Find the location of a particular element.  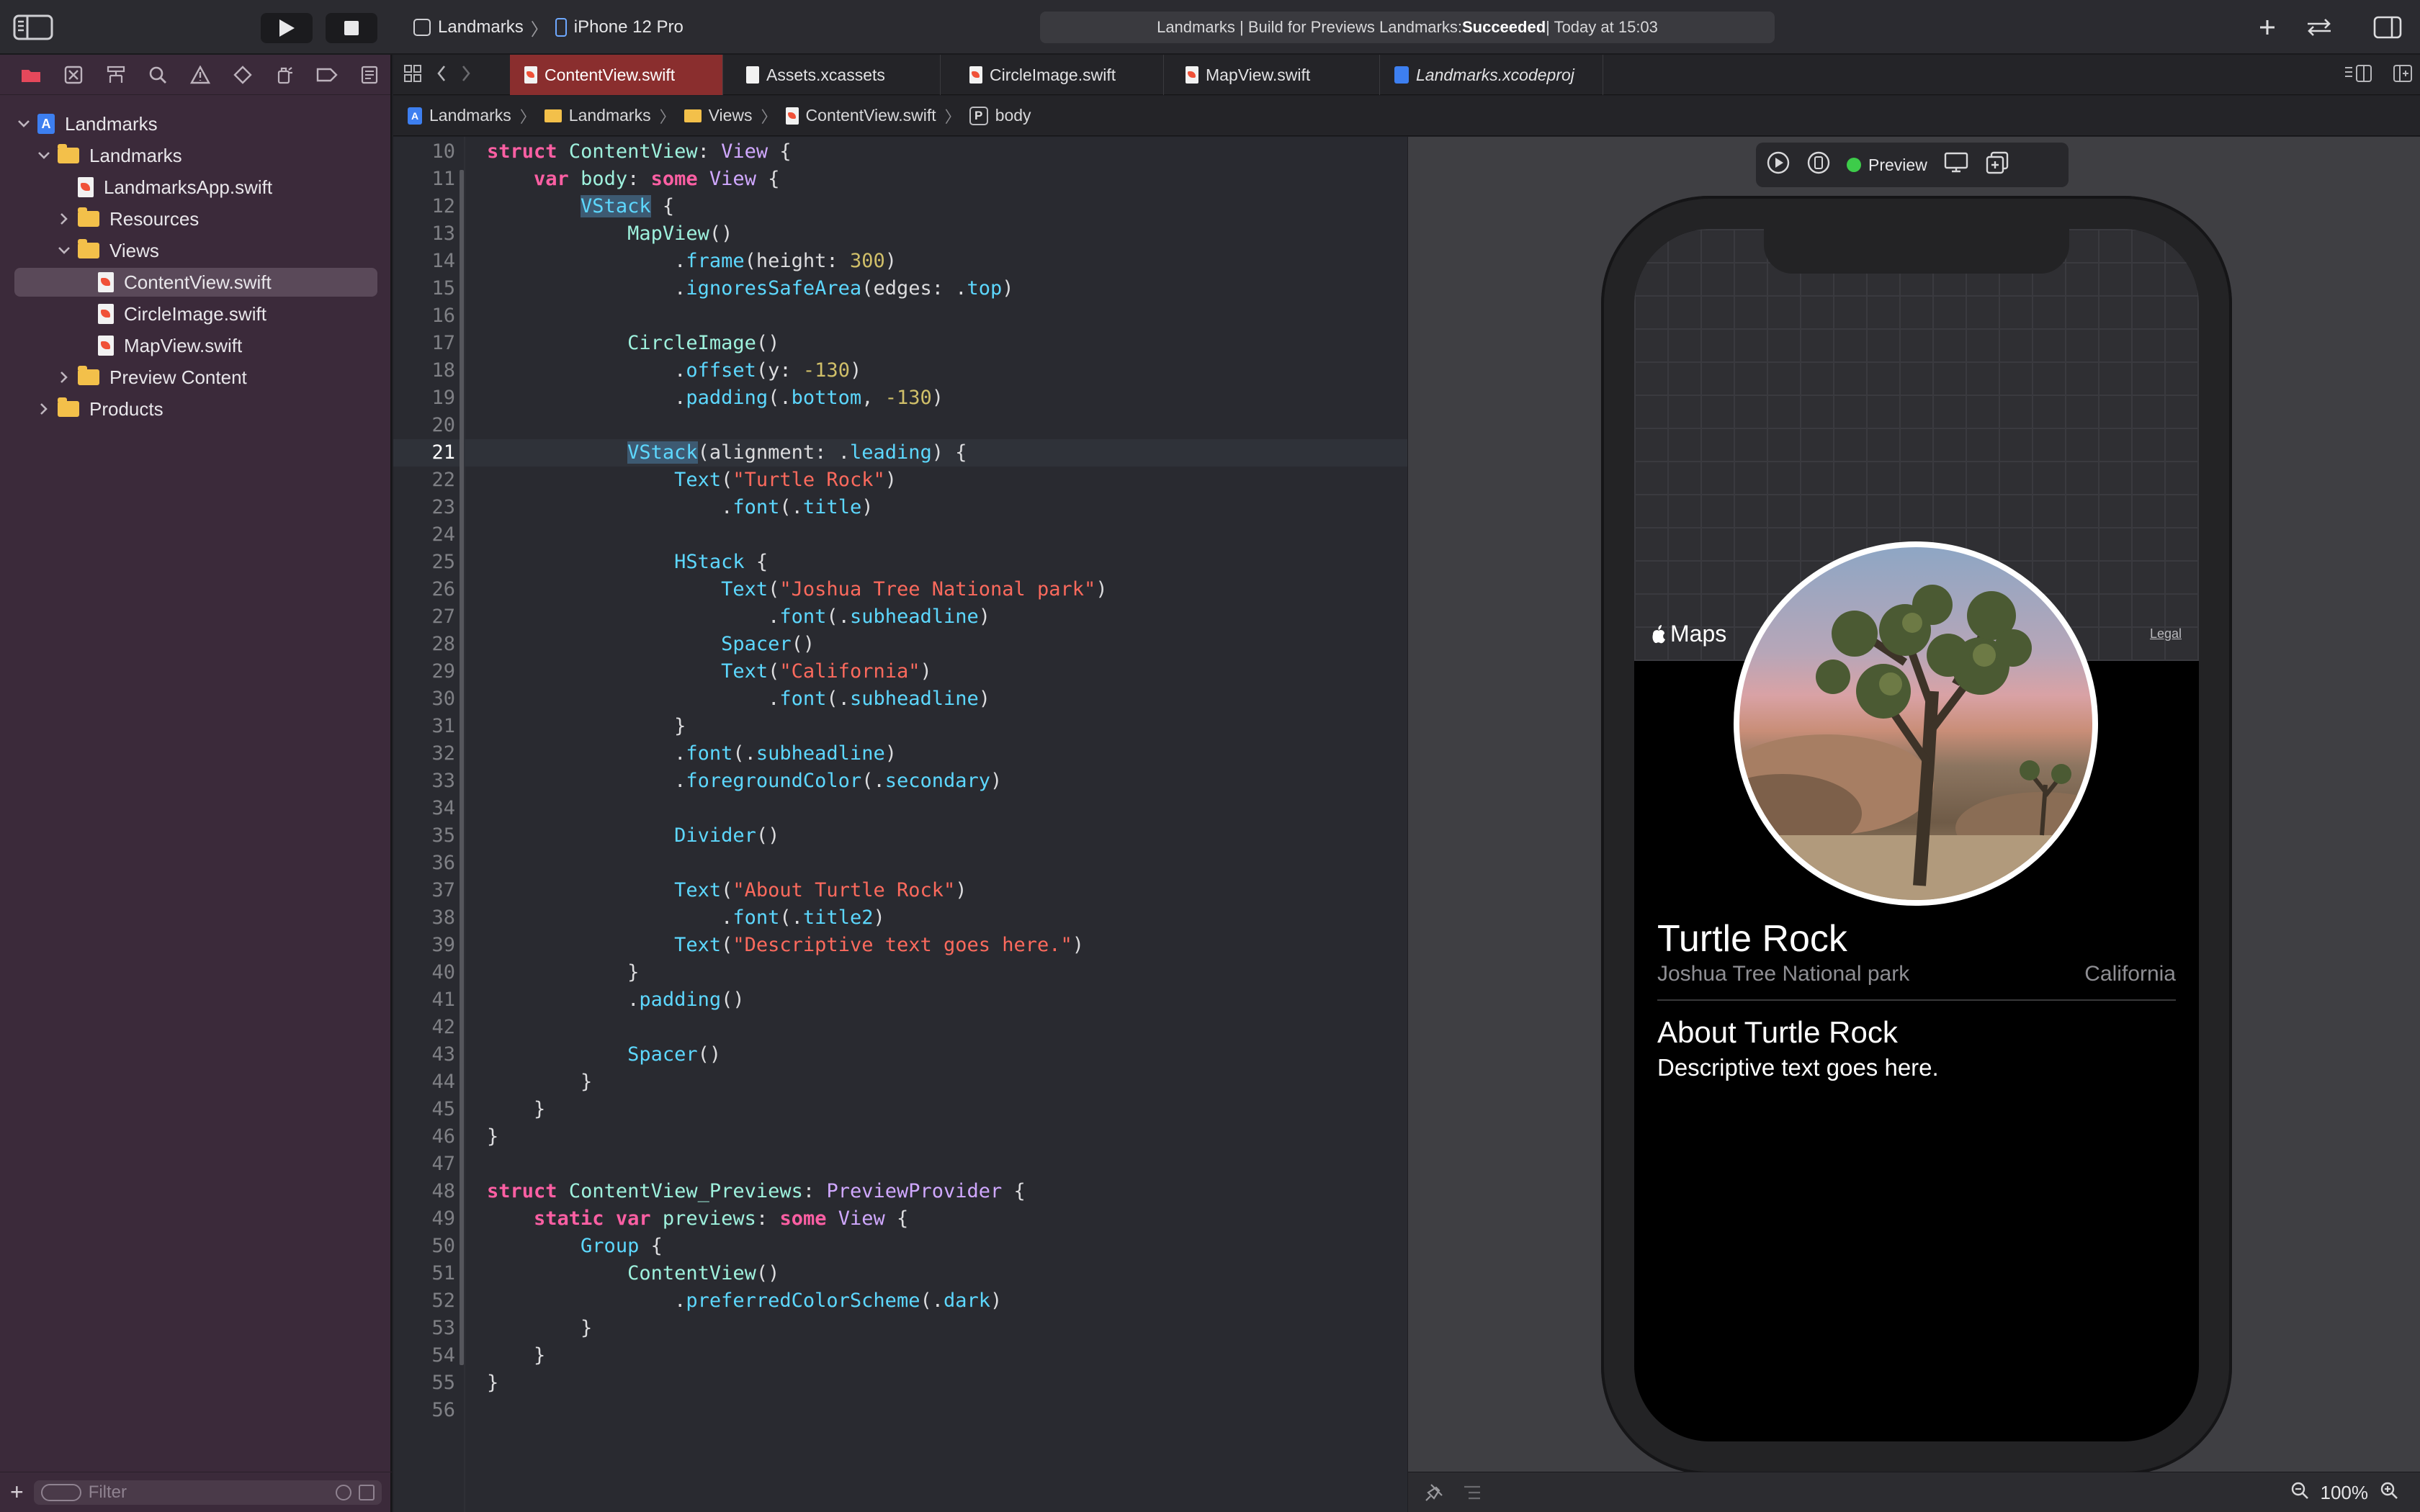

inspector-toggle-button is located at coordinates (2388, 27).